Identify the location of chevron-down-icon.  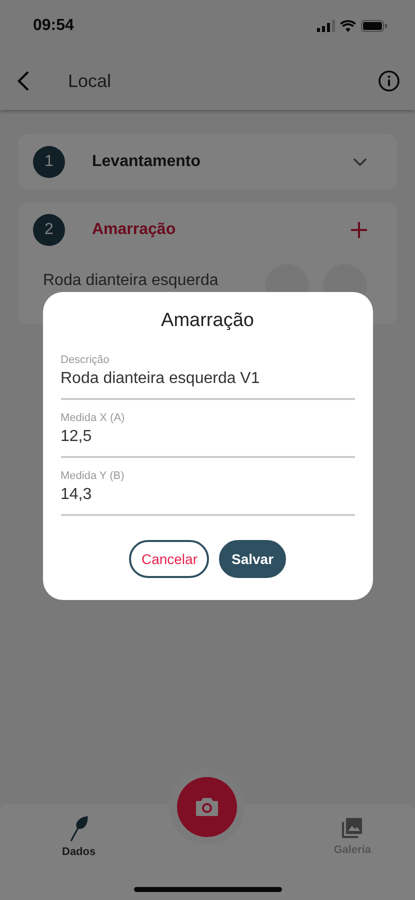
(360, 162).